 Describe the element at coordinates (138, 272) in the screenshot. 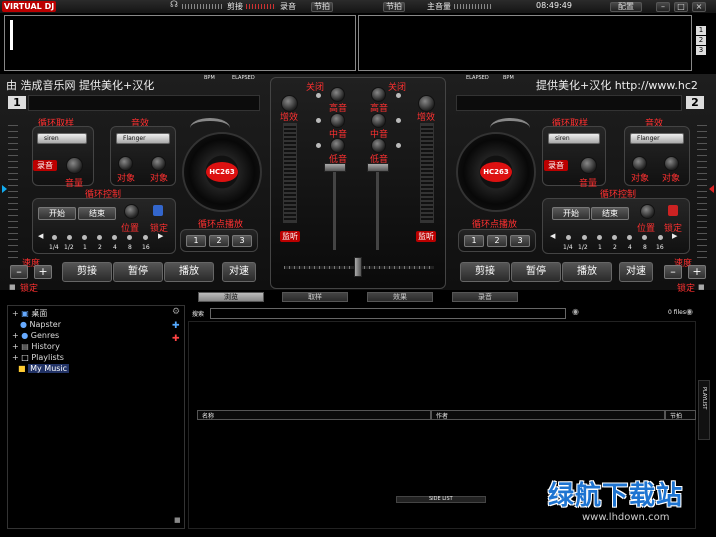

I see `pause-button-left: 暂停` at that location.